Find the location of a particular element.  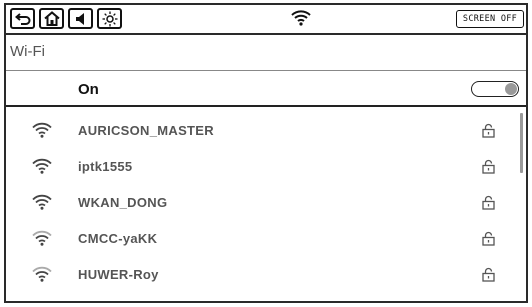

wifi-icon is located at coordinates (301, 18).